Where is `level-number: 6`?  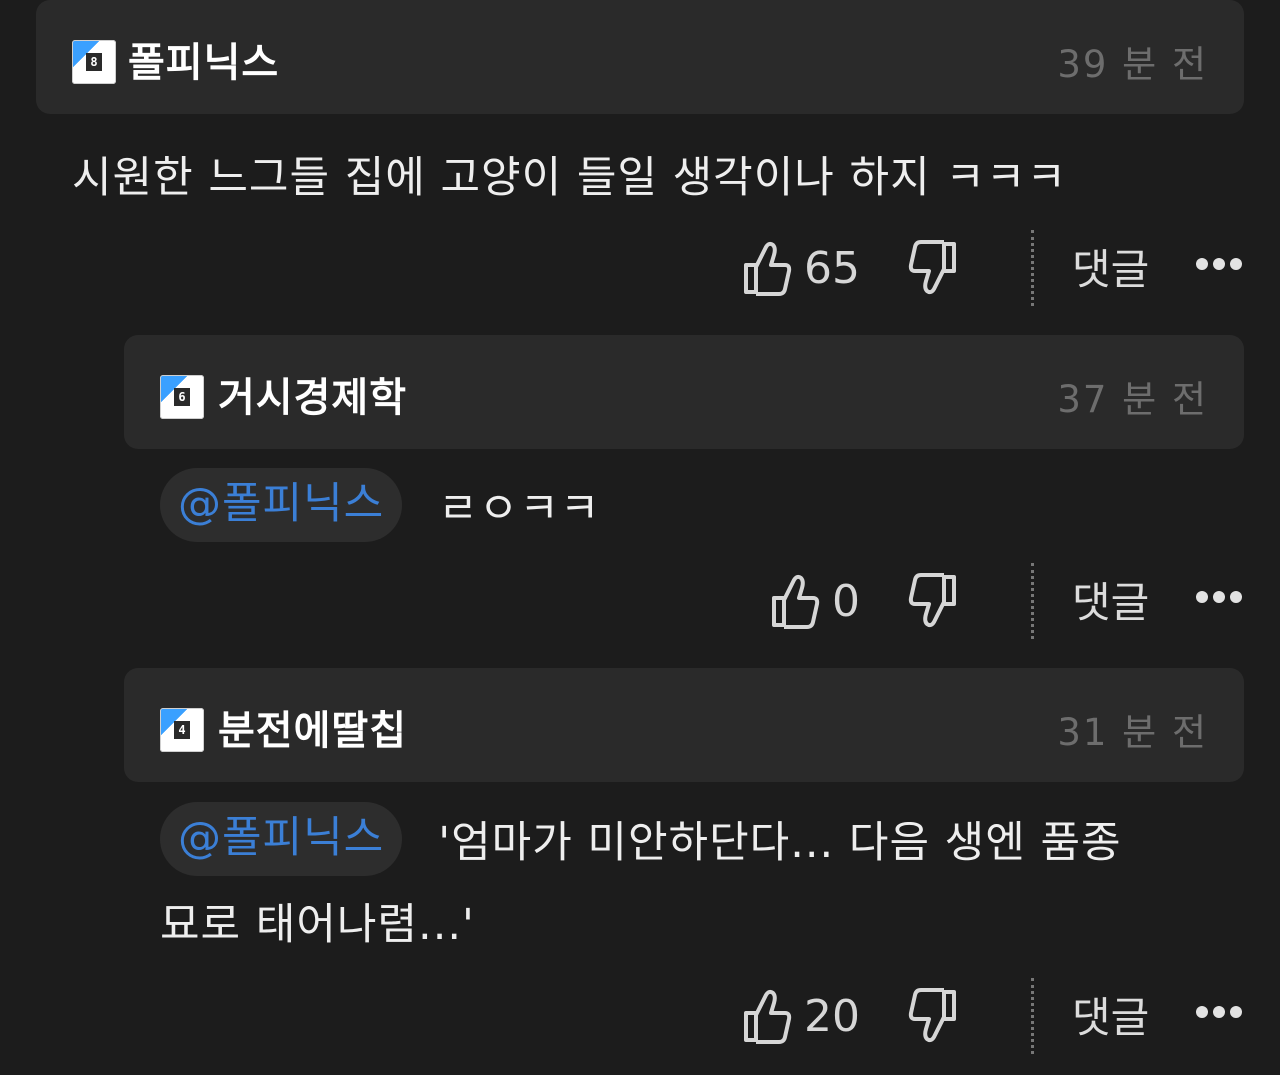 level-number: 6 is located at coordinates (182, 397).